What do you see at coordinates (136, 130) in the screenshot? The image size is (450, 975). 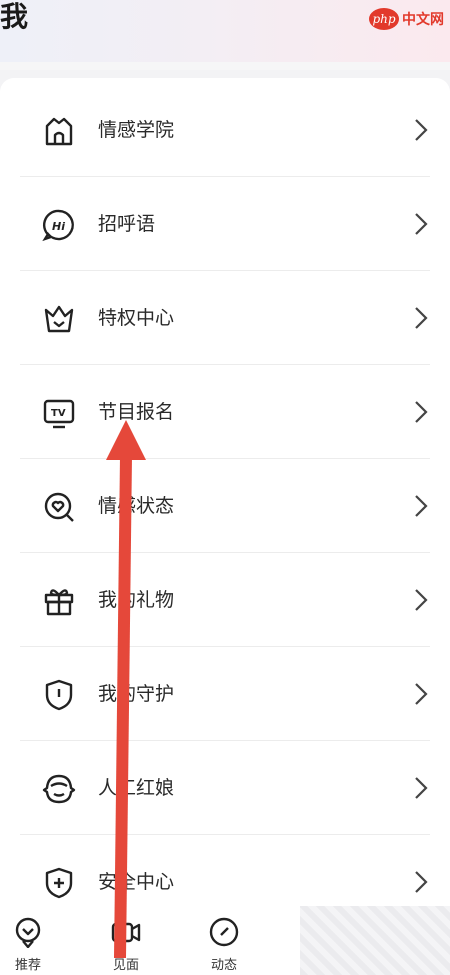 I see `menu-item-label: 情感学院` at bounding box center [136, 130].